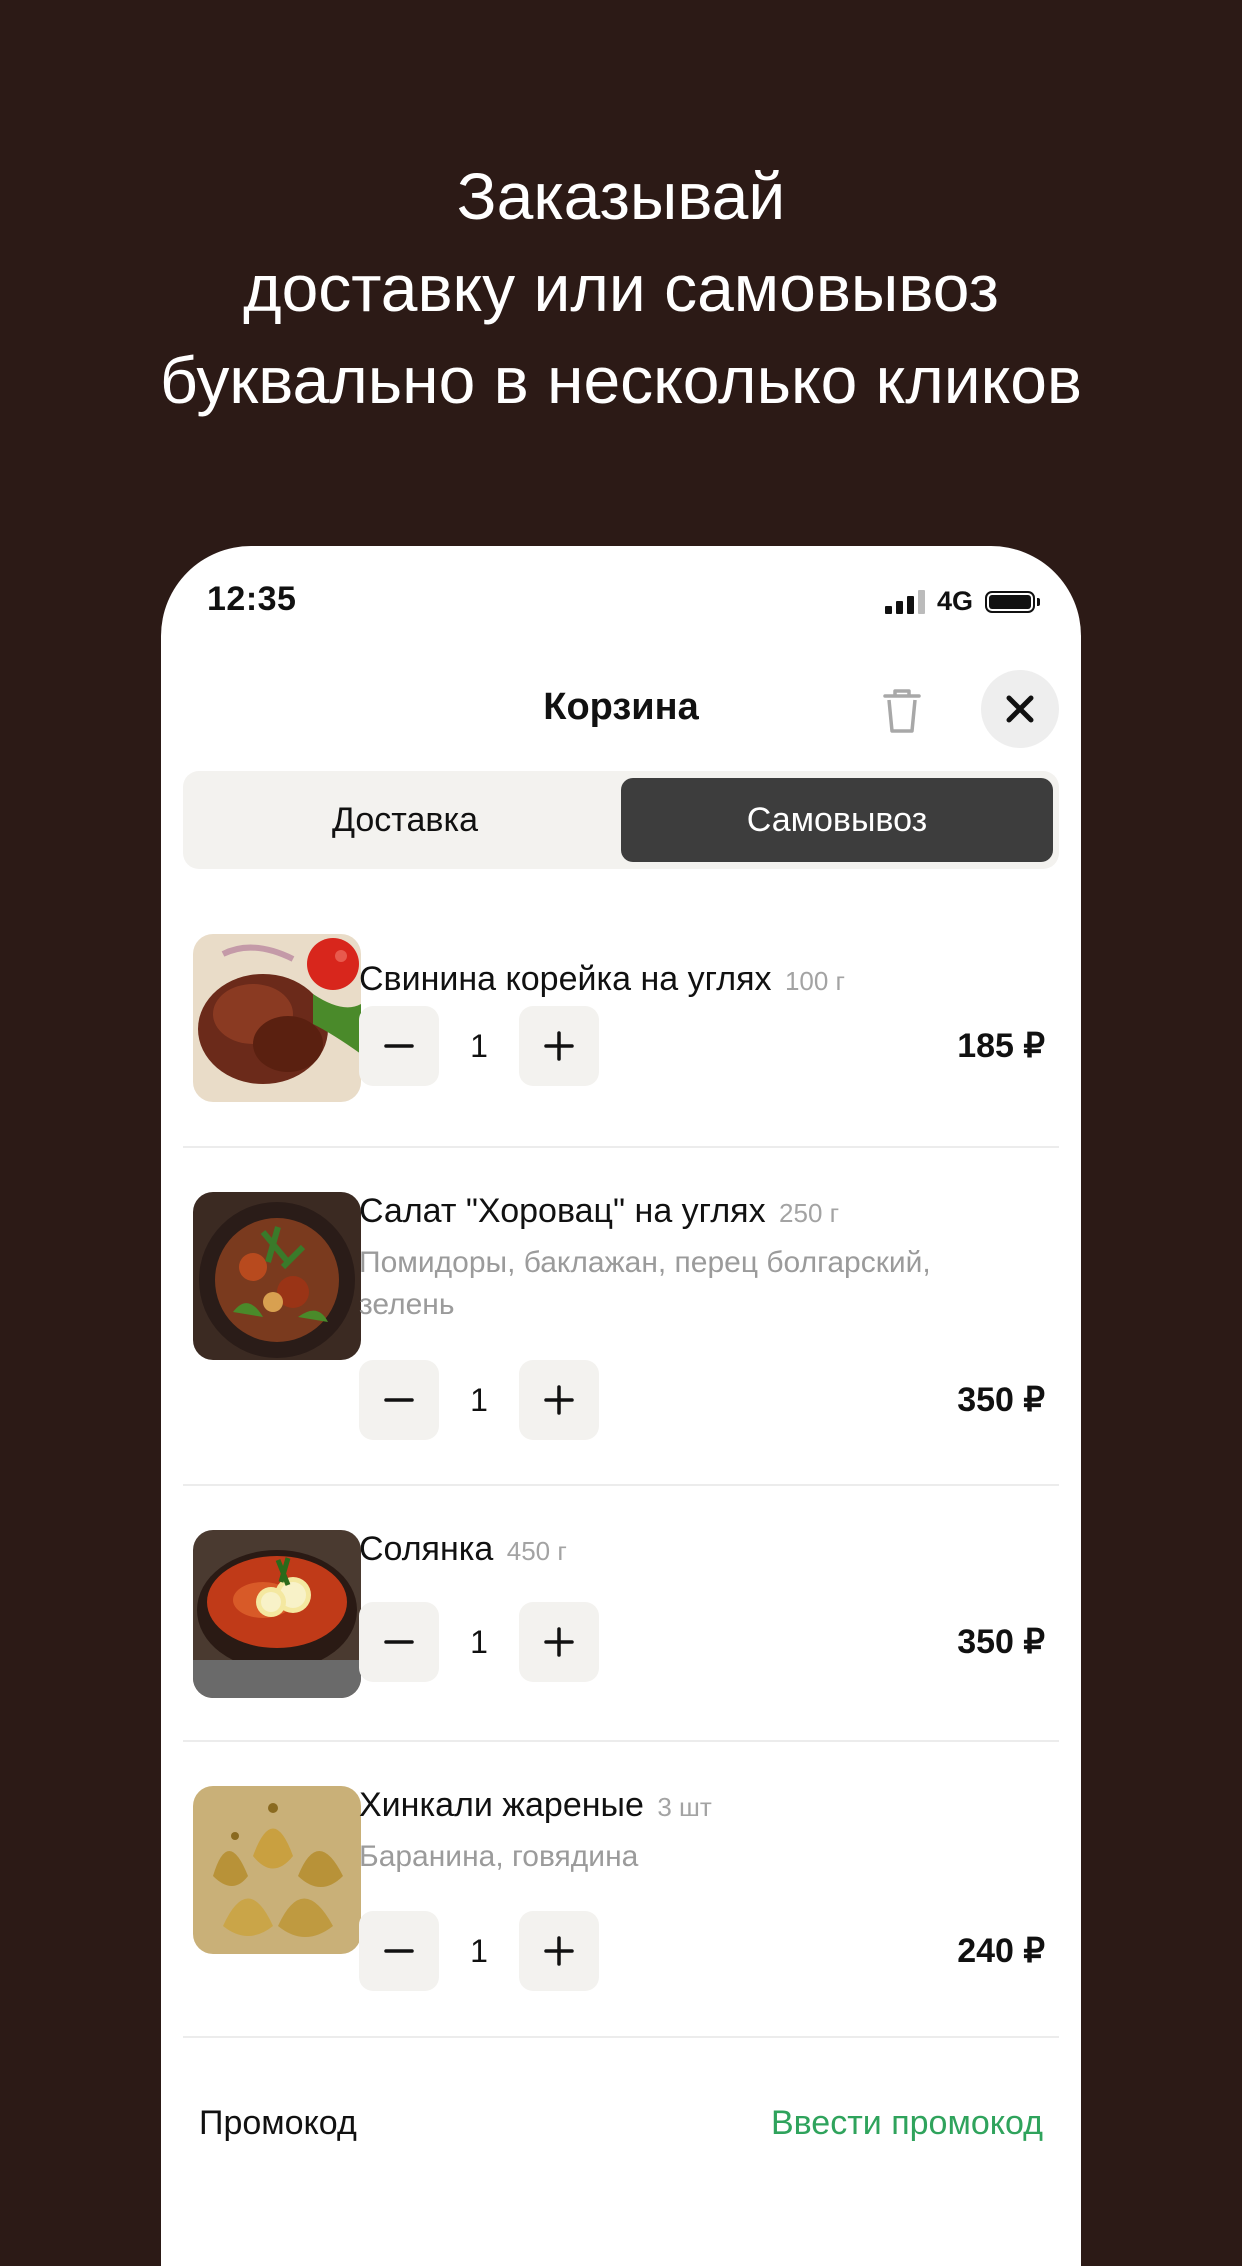 The image size is (1242, 2266). What do you see at coordinates (405, 820) in the screenshot?
I see `tab-delivery: Доставка` at bounding box center [405, 820].